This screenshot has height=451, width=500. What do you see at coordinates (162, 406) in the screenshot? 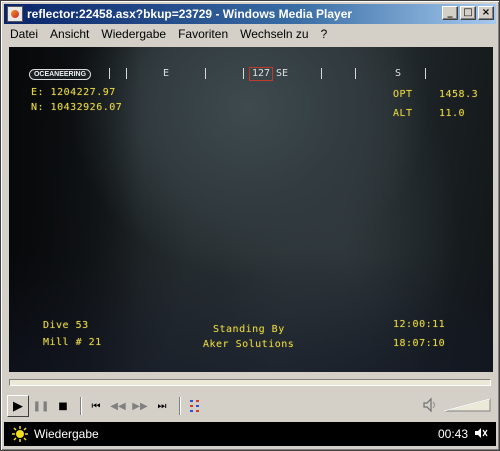
I see `next-button: ⏭` at bounding box center [162, 406].